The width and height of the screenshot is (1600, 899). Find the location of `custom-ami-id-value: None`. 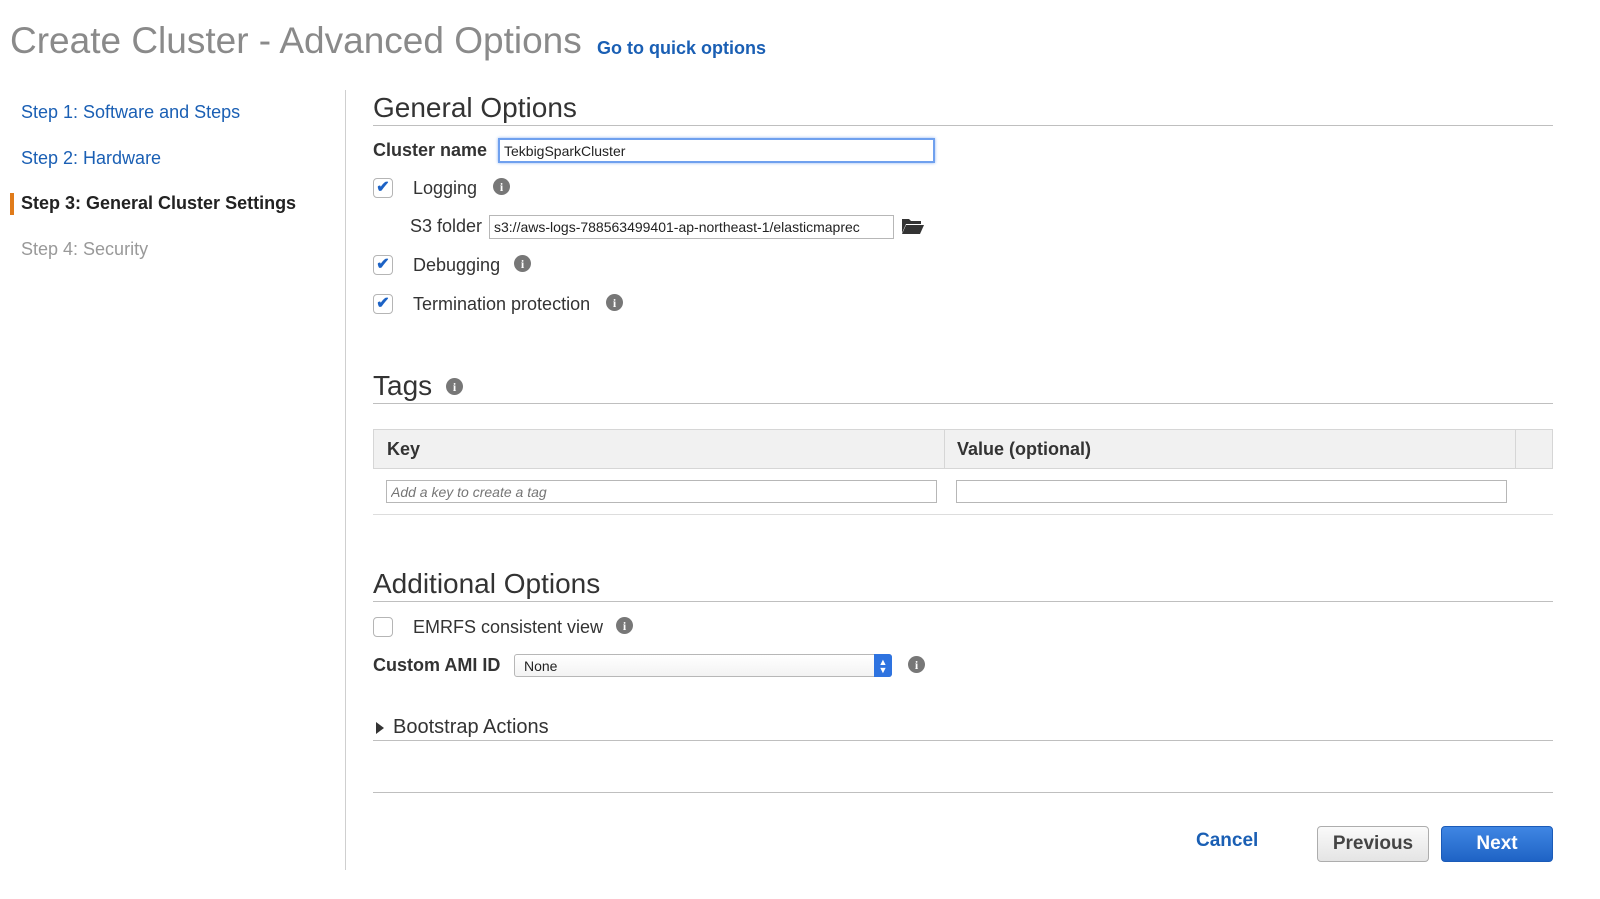

custom-ami-id-value: None is located at coordinates (541, 666).